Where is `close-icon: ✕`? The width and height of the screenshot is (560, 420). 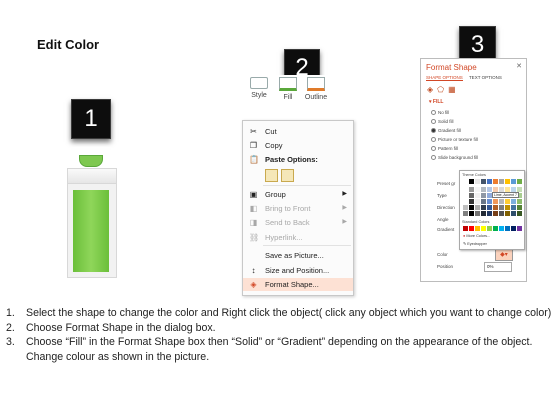 close-icon: ✕ is located at coordinates (519, 66).